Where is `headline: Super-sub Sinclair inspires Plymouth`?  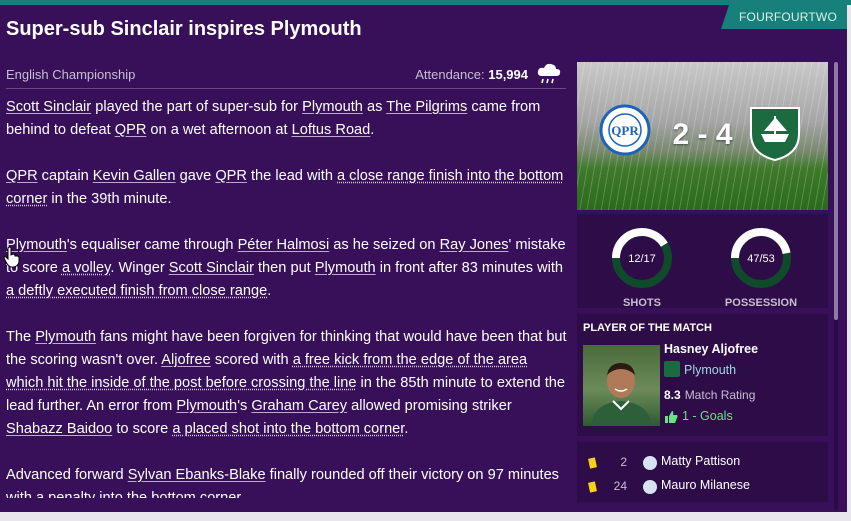
headline: Super-sub Sinclair inspires Plymouth is located at coordinates (184, 29).